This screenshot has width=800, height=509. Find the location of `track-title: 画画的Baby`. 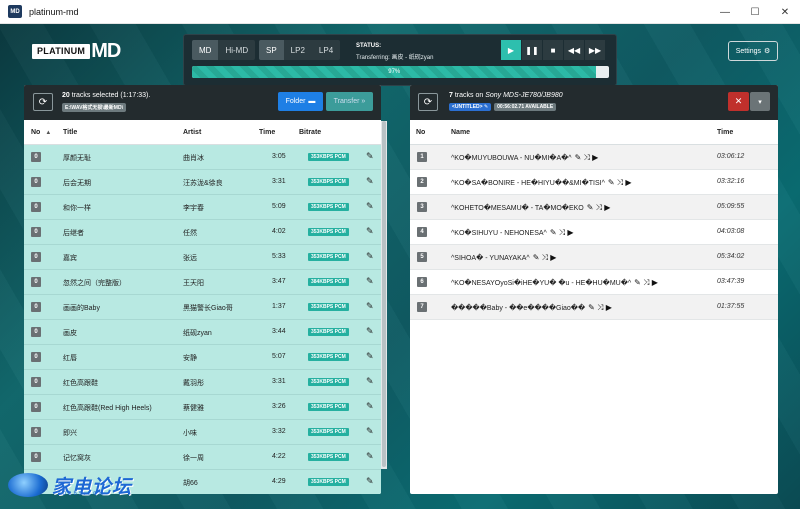

track-title: 画画的Baby is located at coordinates (81, 308).